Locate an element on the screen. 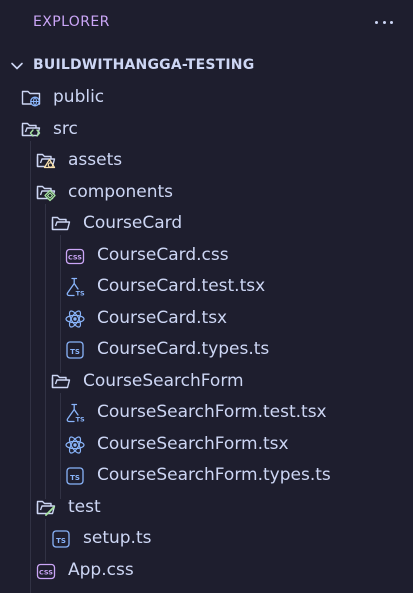 This screenshot has height=593, width=413. tree-item-label: CourseCard.css is located at coordinates (163, 255).